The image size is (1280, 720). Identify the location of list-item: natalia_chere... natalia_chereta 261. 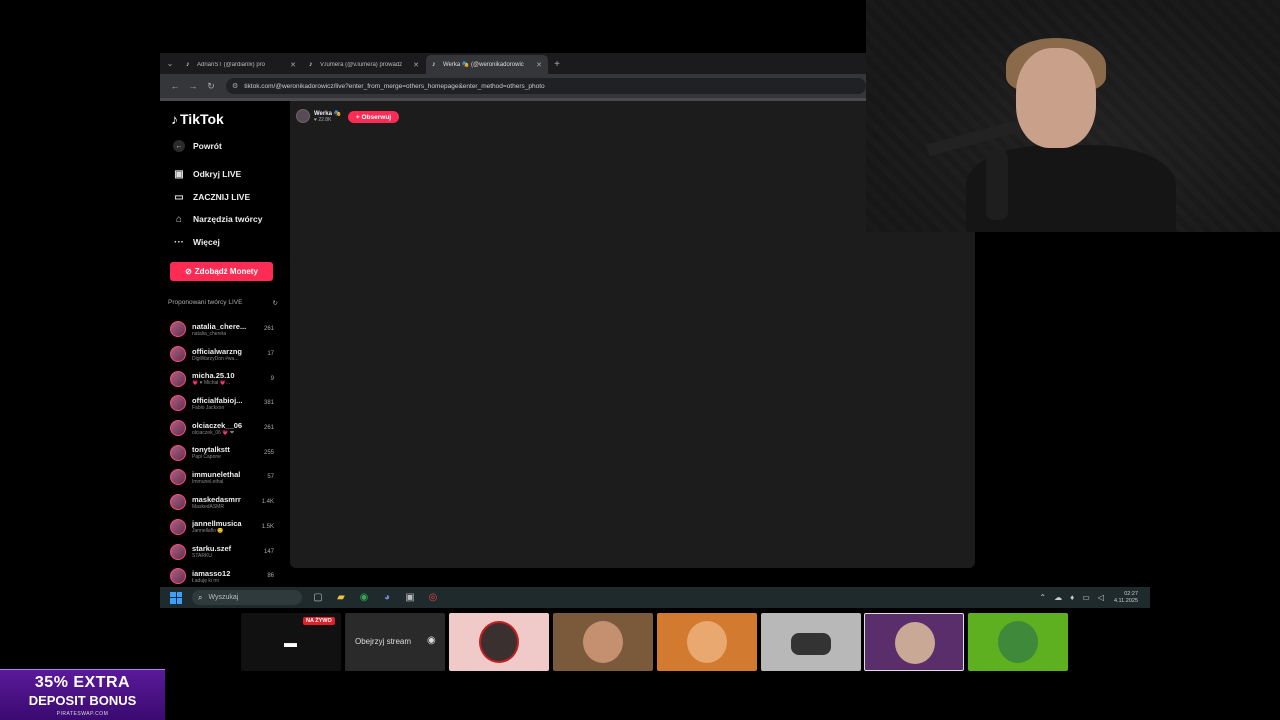
(222, 329).